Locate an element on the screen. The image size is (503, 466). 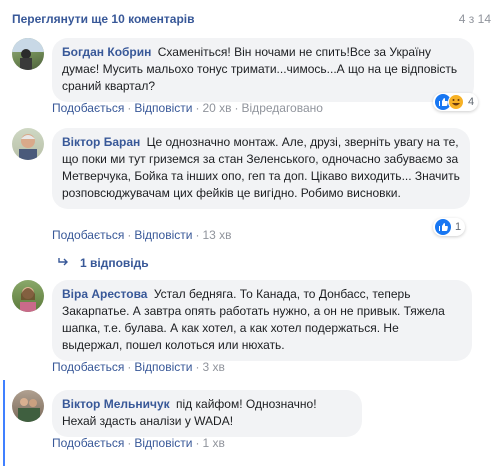
comment-author: Віктор Мельничук is located at coordinates (116, 404).